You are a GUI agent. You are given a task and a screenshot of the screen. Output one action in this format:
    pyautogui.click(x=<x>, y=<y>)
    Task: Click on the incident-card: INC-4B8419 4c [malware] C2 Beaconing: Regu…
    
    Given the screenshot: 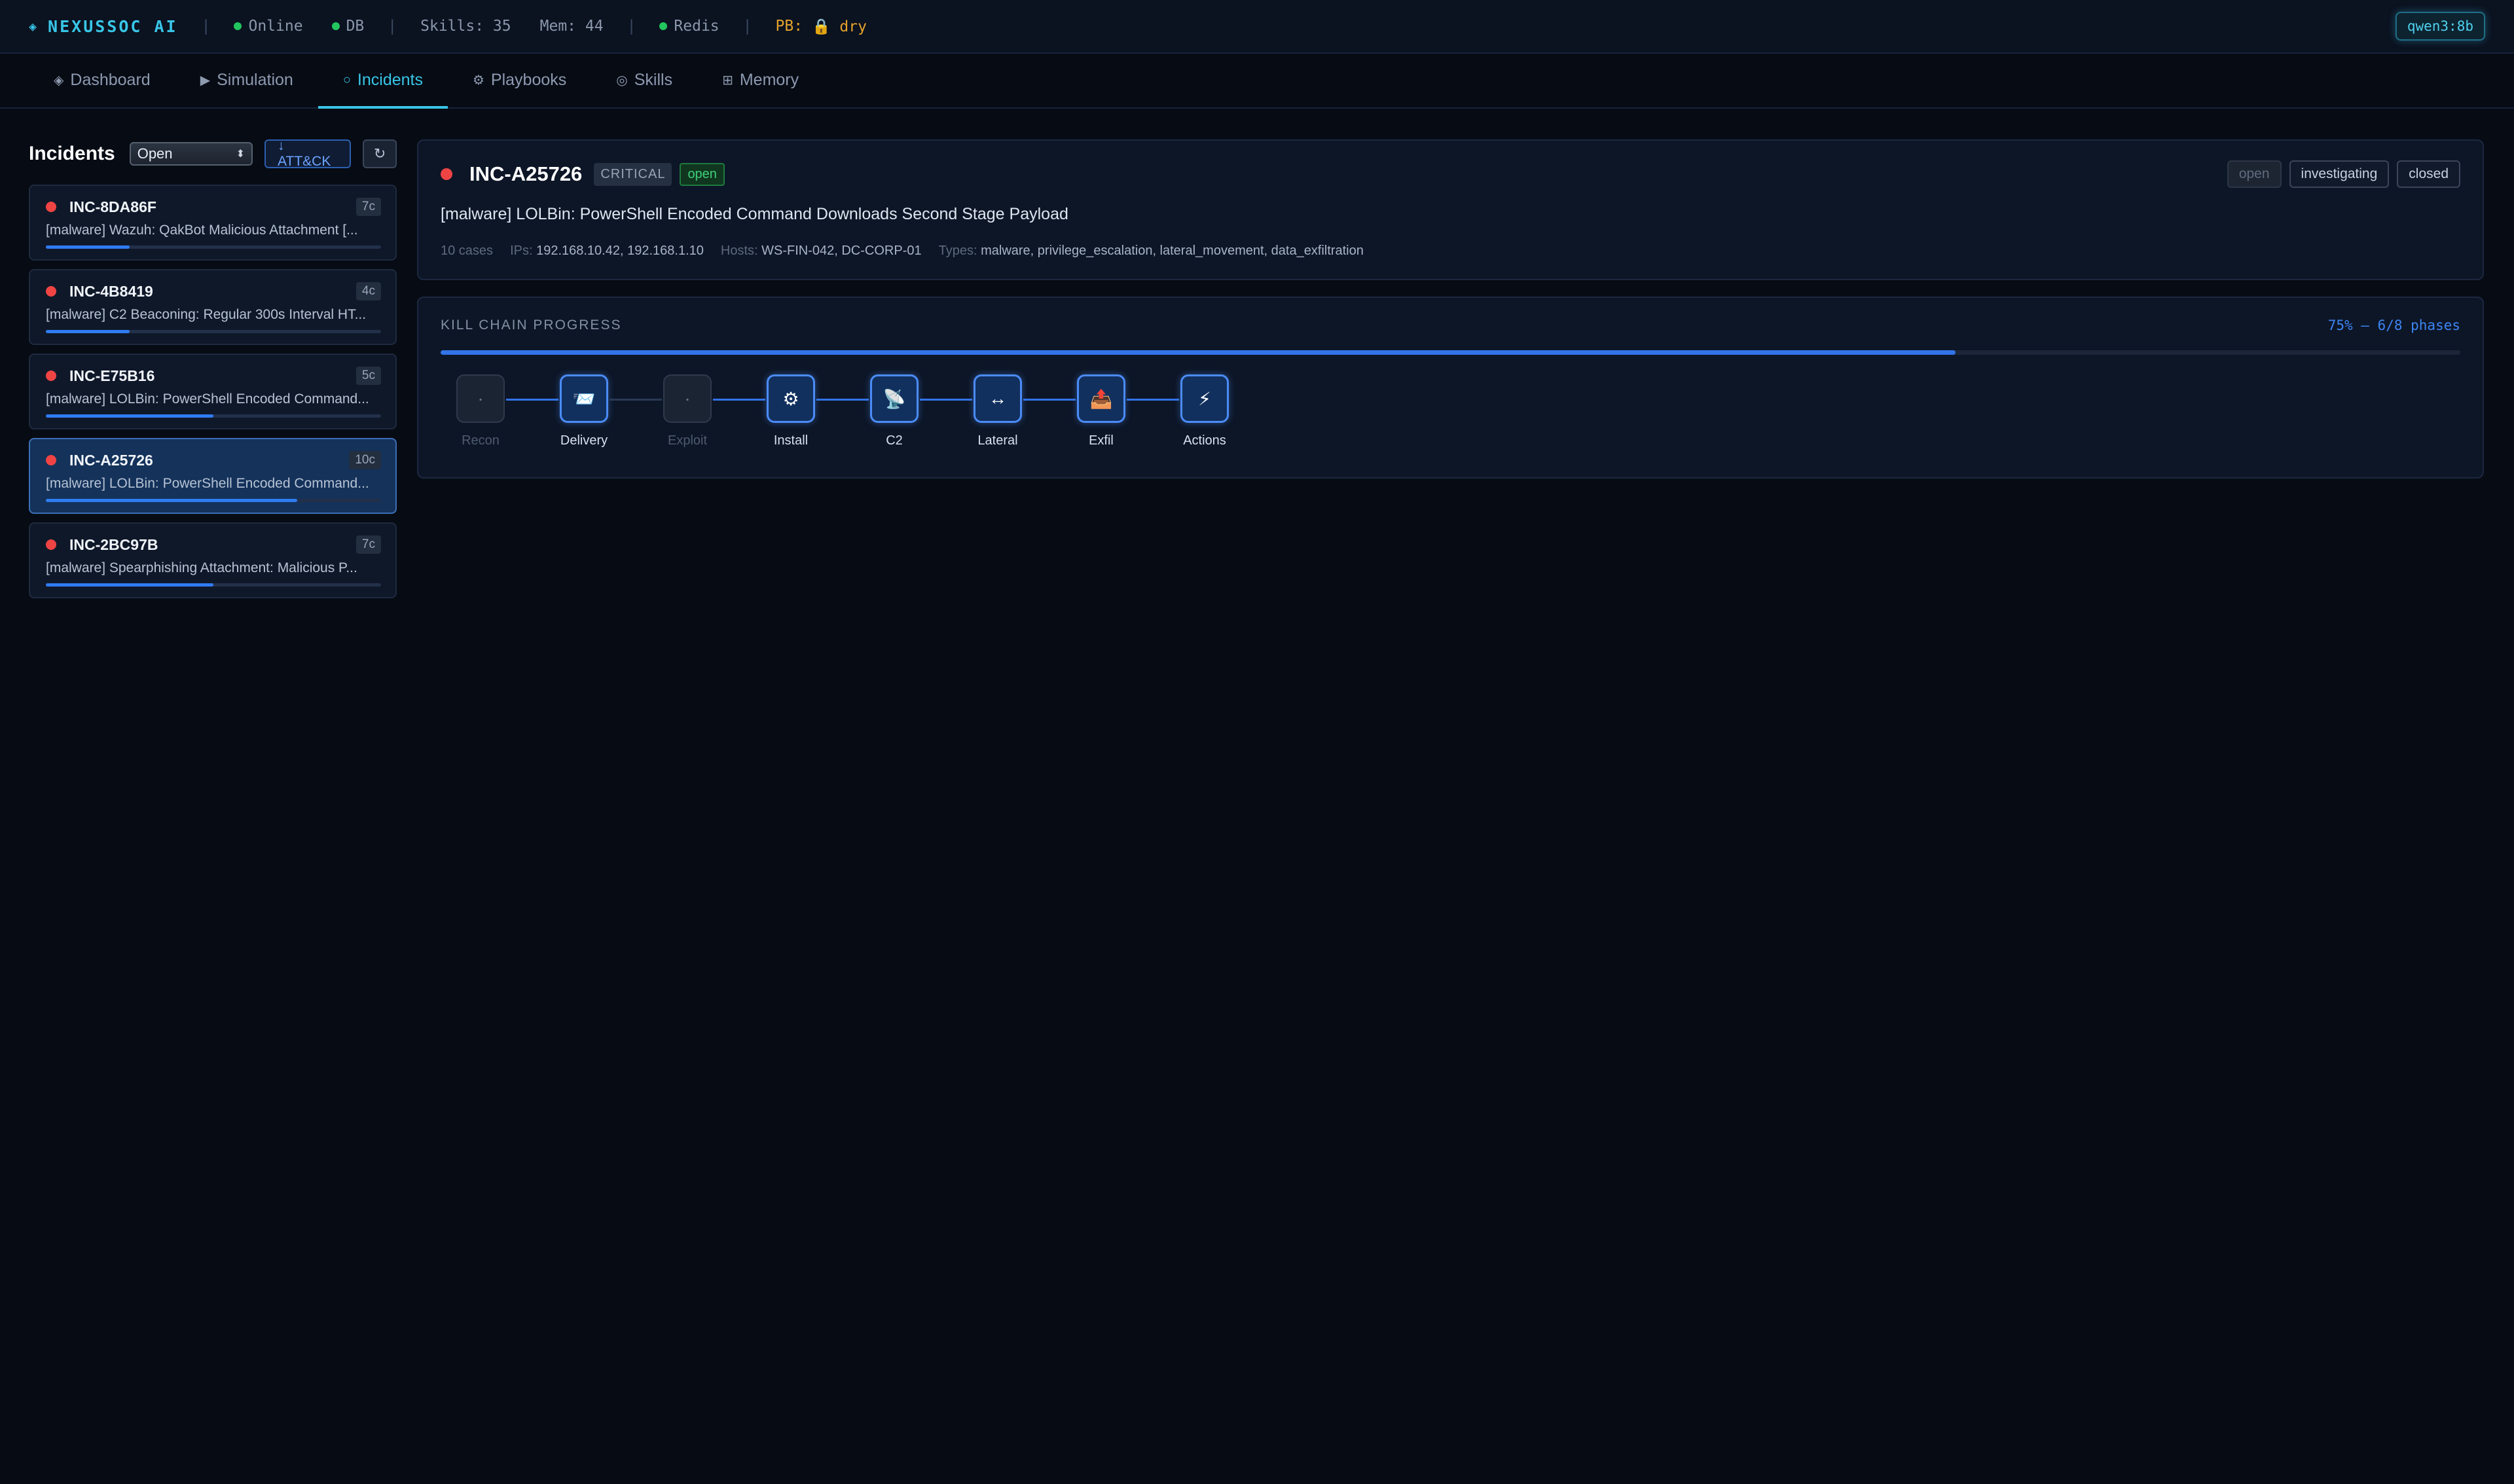 What is the action you would take?
    pyautogui.click(x=213, y=307)
    